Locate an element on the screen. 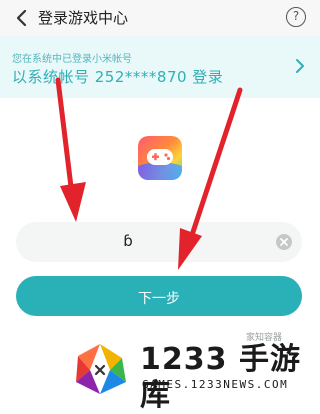  banner-subtitle: 您在系统中已登录小米帐号 is located at coordinates (72, 59).